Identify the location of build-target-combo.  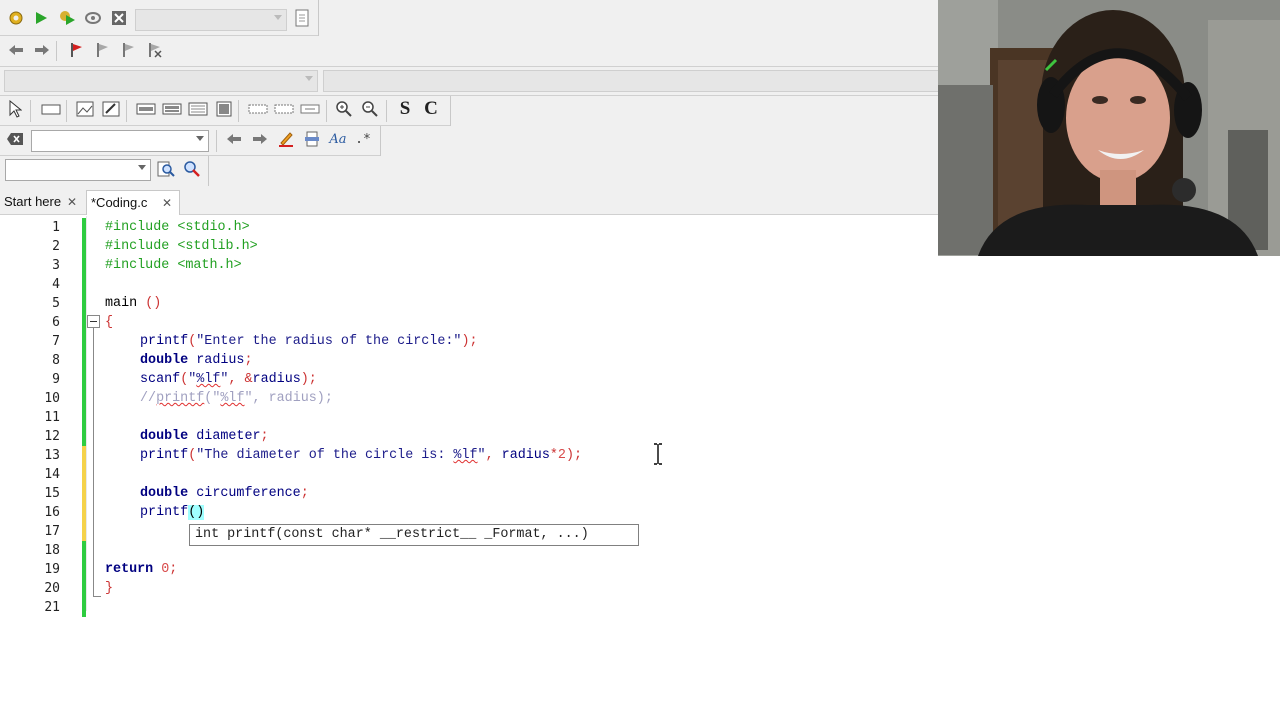
(211, 20).